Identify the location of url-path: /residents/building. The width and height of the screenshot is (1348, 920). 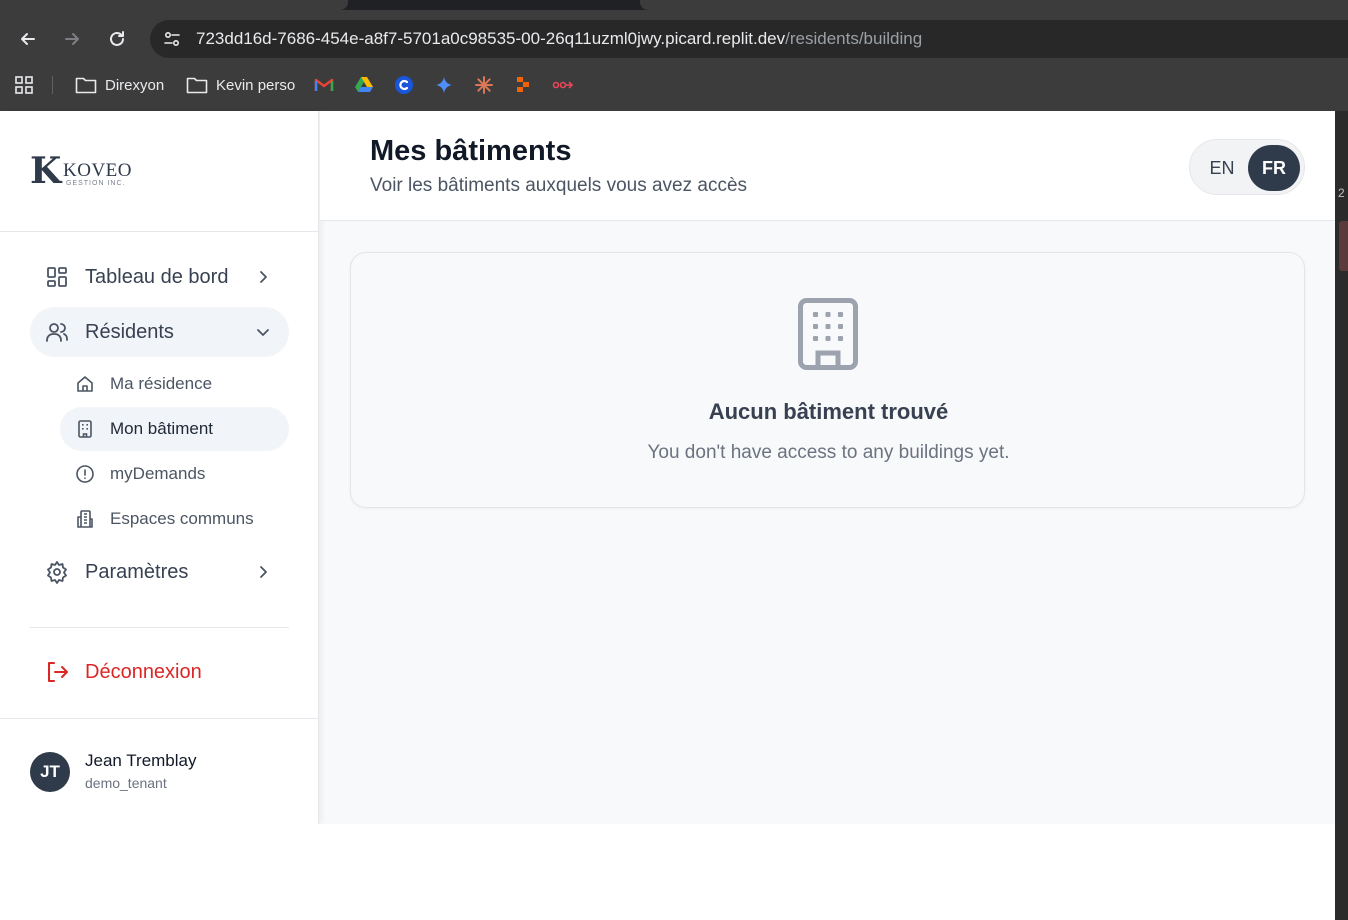
(854, 38).